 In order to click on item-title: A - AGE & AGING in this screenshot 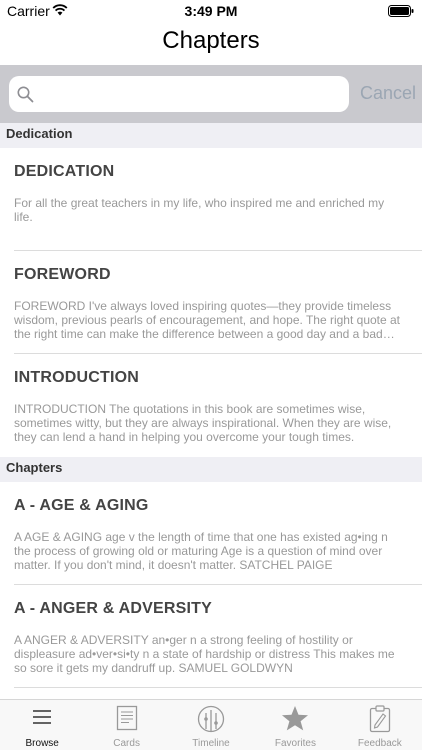, I will do `click(81, 505)`.